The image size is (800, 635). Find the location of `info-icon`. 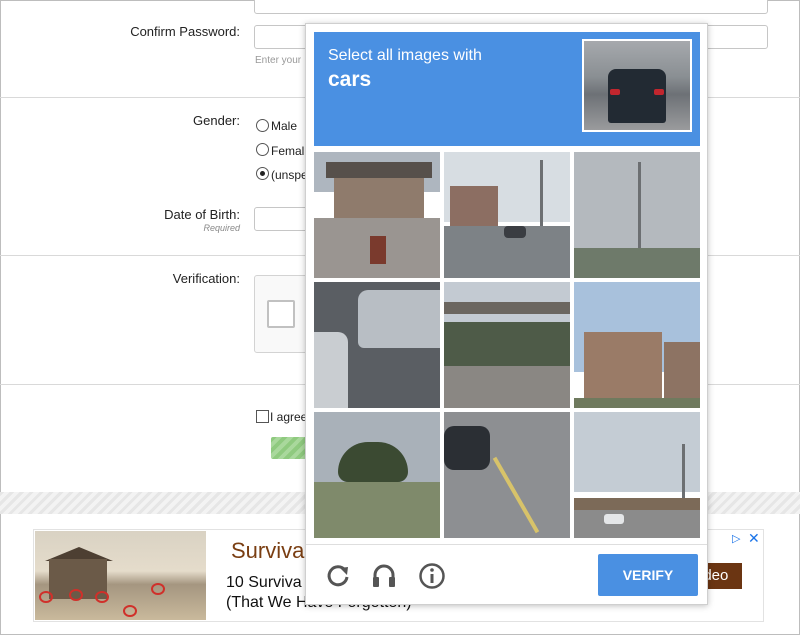

info-icon is located at coordinates (432, 576).